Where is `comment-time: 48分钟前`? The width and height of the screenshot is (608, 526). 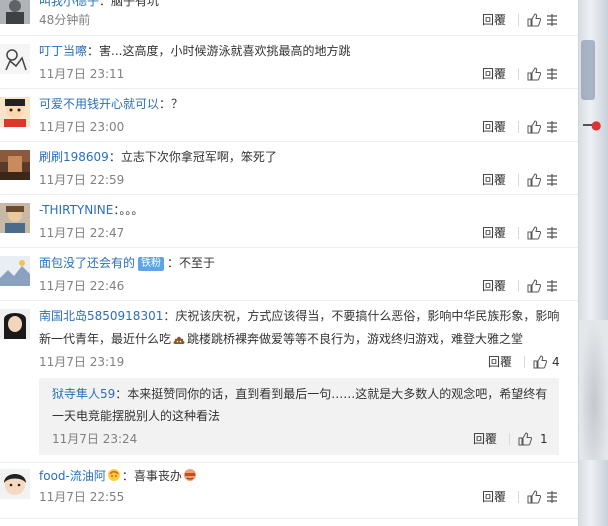 comment-time: 48分钟前 is located at coordinates (65, 20).